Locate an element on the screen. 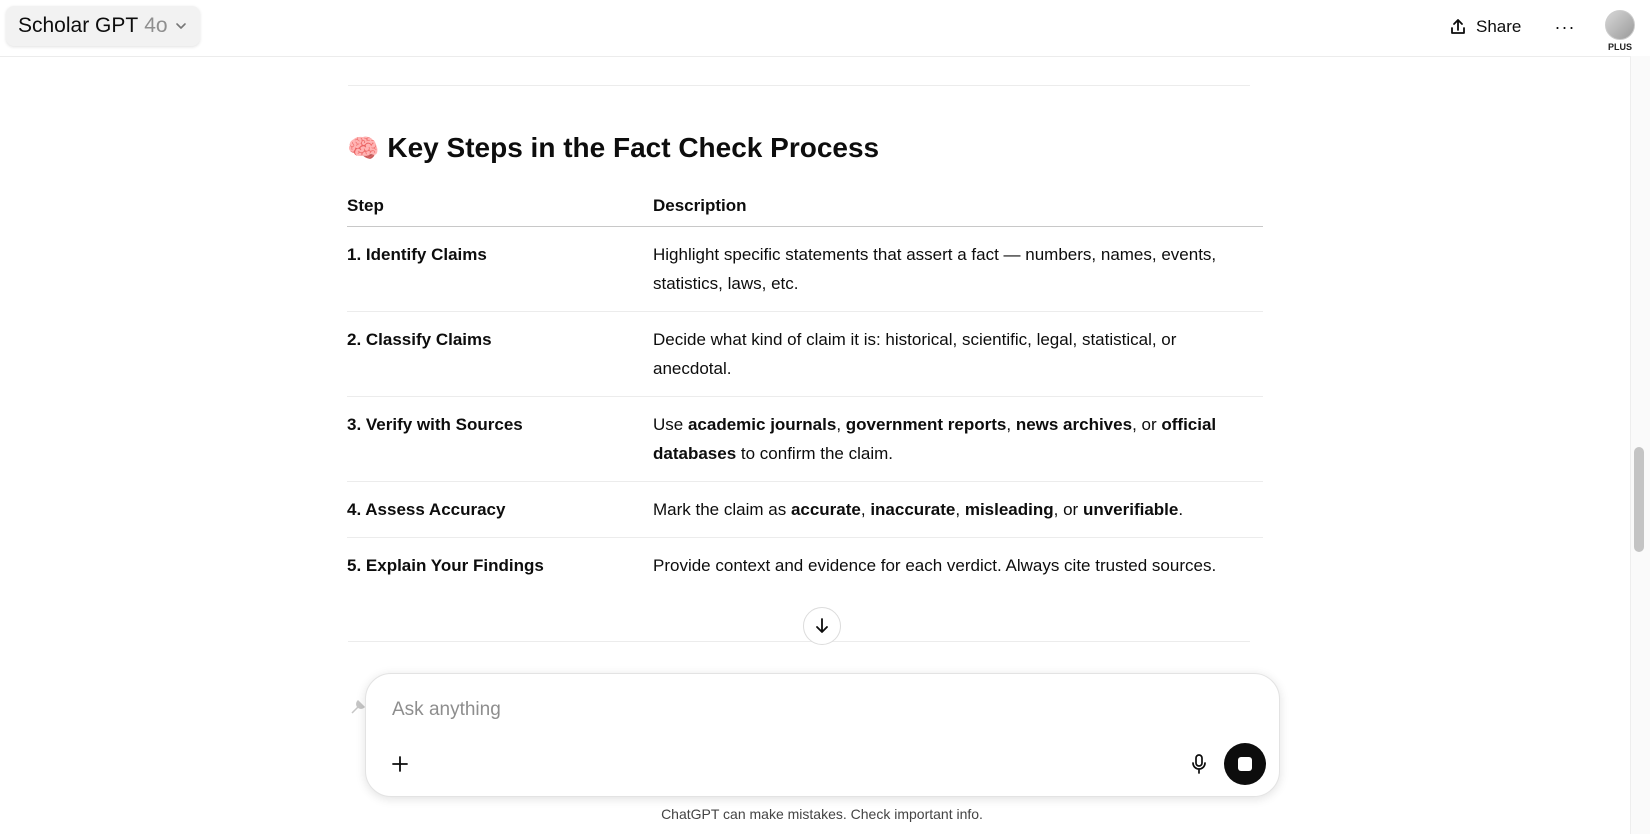 The height and width of the screenshot is (834, 1650). step-cell: 3. Verify with Sources is located at coordinates (500, 439).